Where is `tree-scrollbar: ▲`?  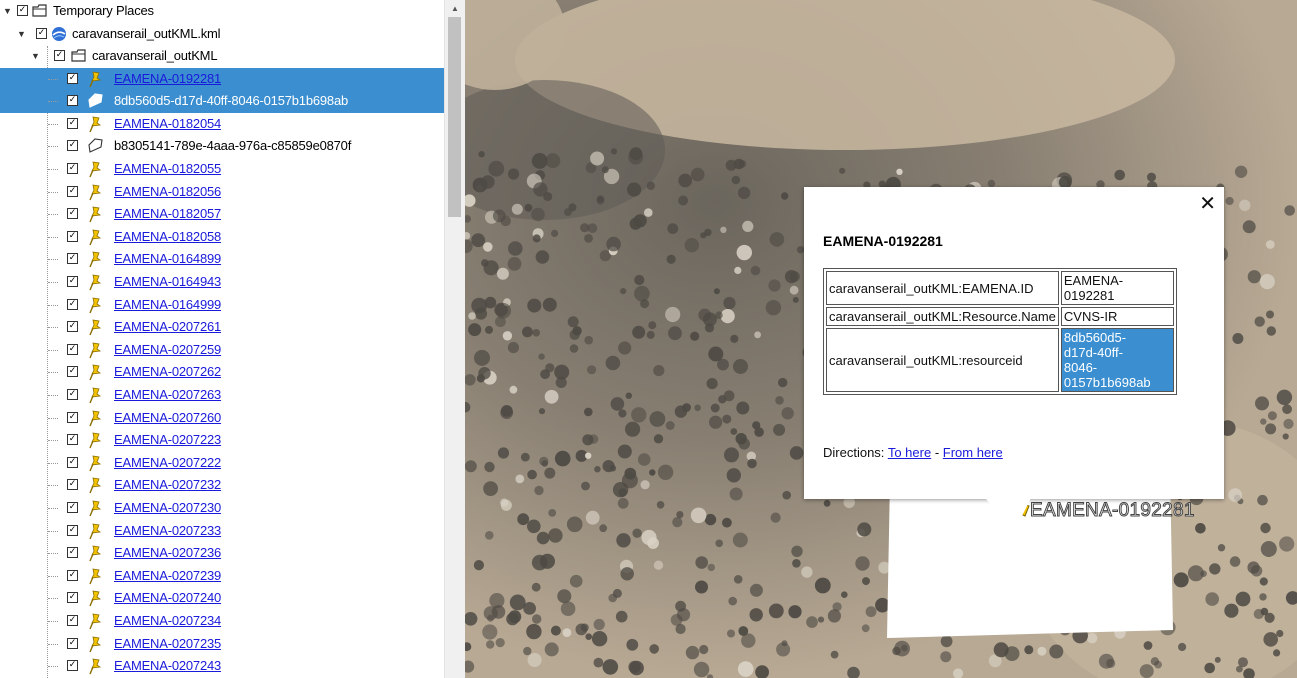 tree-scrollbar: ▲ is located at coordinates (454, 339).